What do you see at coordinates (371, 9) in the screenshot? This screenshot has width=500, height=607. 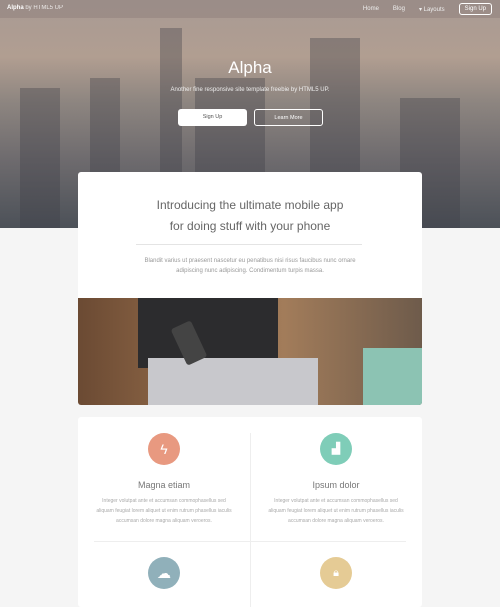 I see `nav-home: Home` at bounding box center [371, 9].